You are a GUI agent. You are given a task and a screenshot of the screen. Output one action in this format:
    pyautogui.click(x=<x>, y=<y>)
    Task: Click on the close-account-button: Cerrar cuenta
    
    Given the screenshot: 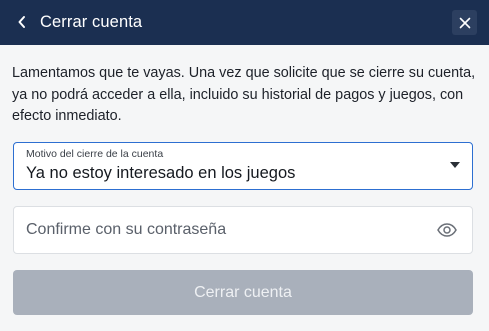 What is the action you would take?
    pyautogui.click(x=243, y=292)
    